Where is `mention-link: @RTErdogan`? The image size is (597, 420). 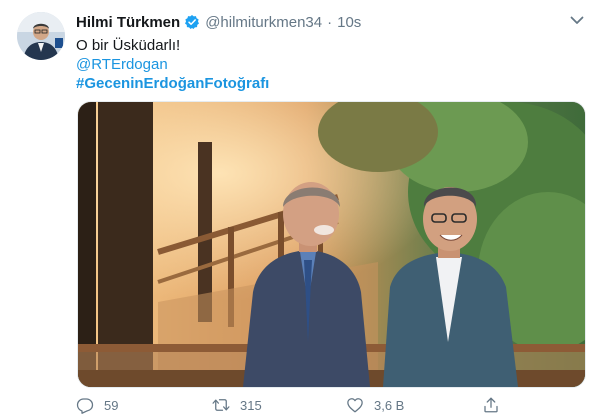
mention-link: @RTErdogan is located at coordinates (122, 65).